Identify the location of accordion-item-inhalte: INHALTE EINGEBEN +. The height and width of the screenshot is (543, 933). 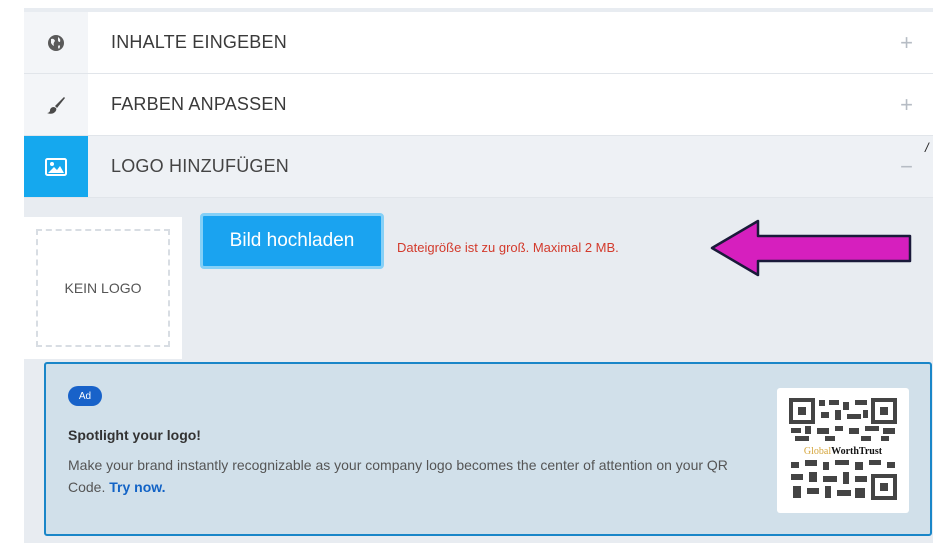
(478, 43).